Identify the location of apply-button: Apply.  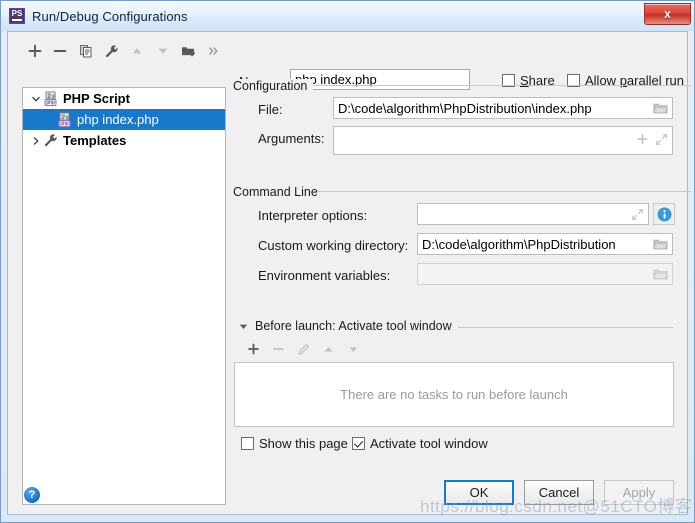
(639, 492).